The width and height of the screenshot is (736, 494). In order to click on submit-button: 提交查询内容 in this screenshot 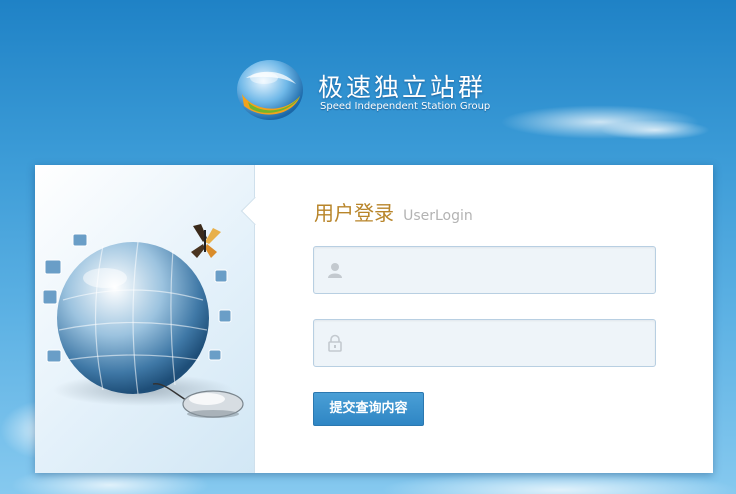, I will do `click(368, 409)`.